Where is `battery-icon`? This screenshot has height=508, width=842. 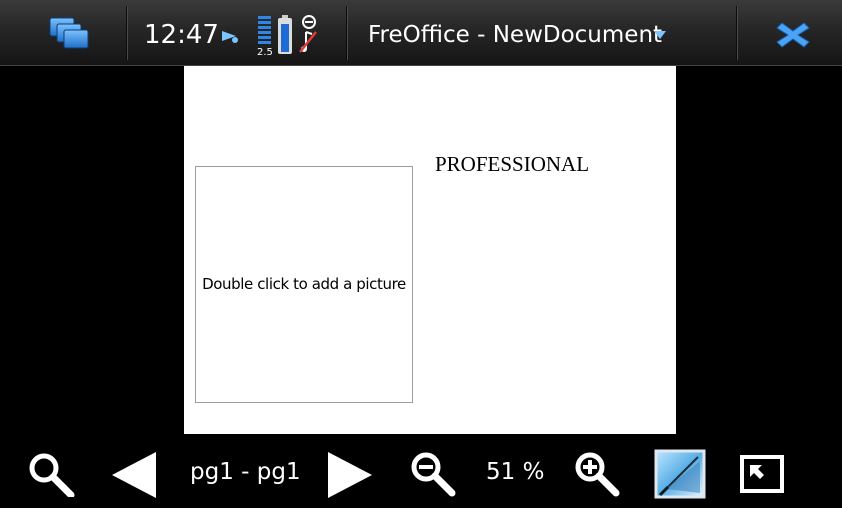
battery-icon is located at coordinates (285, 34).